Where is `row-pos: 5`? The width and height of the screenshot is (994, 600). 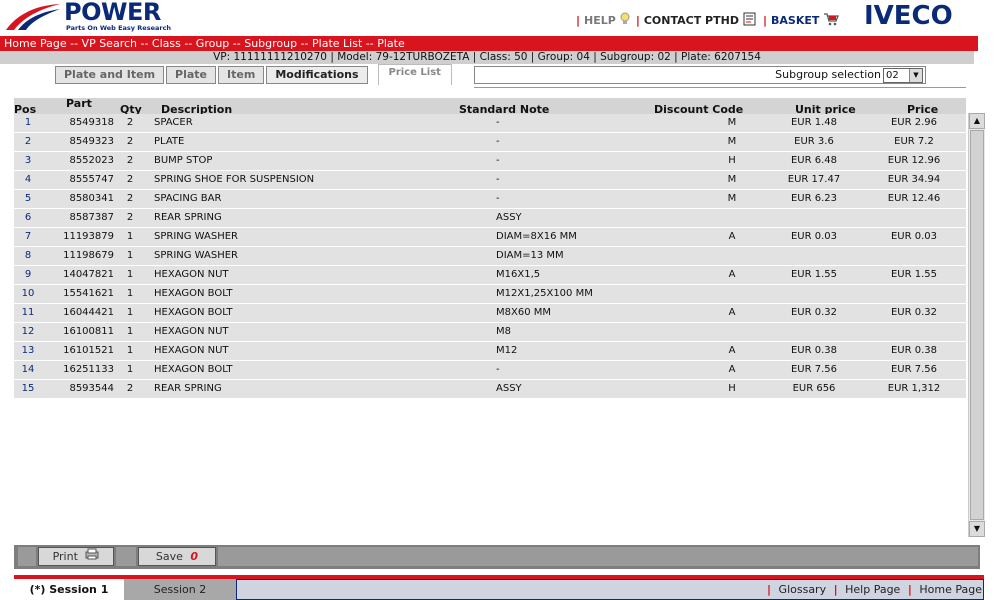
row-pos: 5 is located at coordinates (28, 199).